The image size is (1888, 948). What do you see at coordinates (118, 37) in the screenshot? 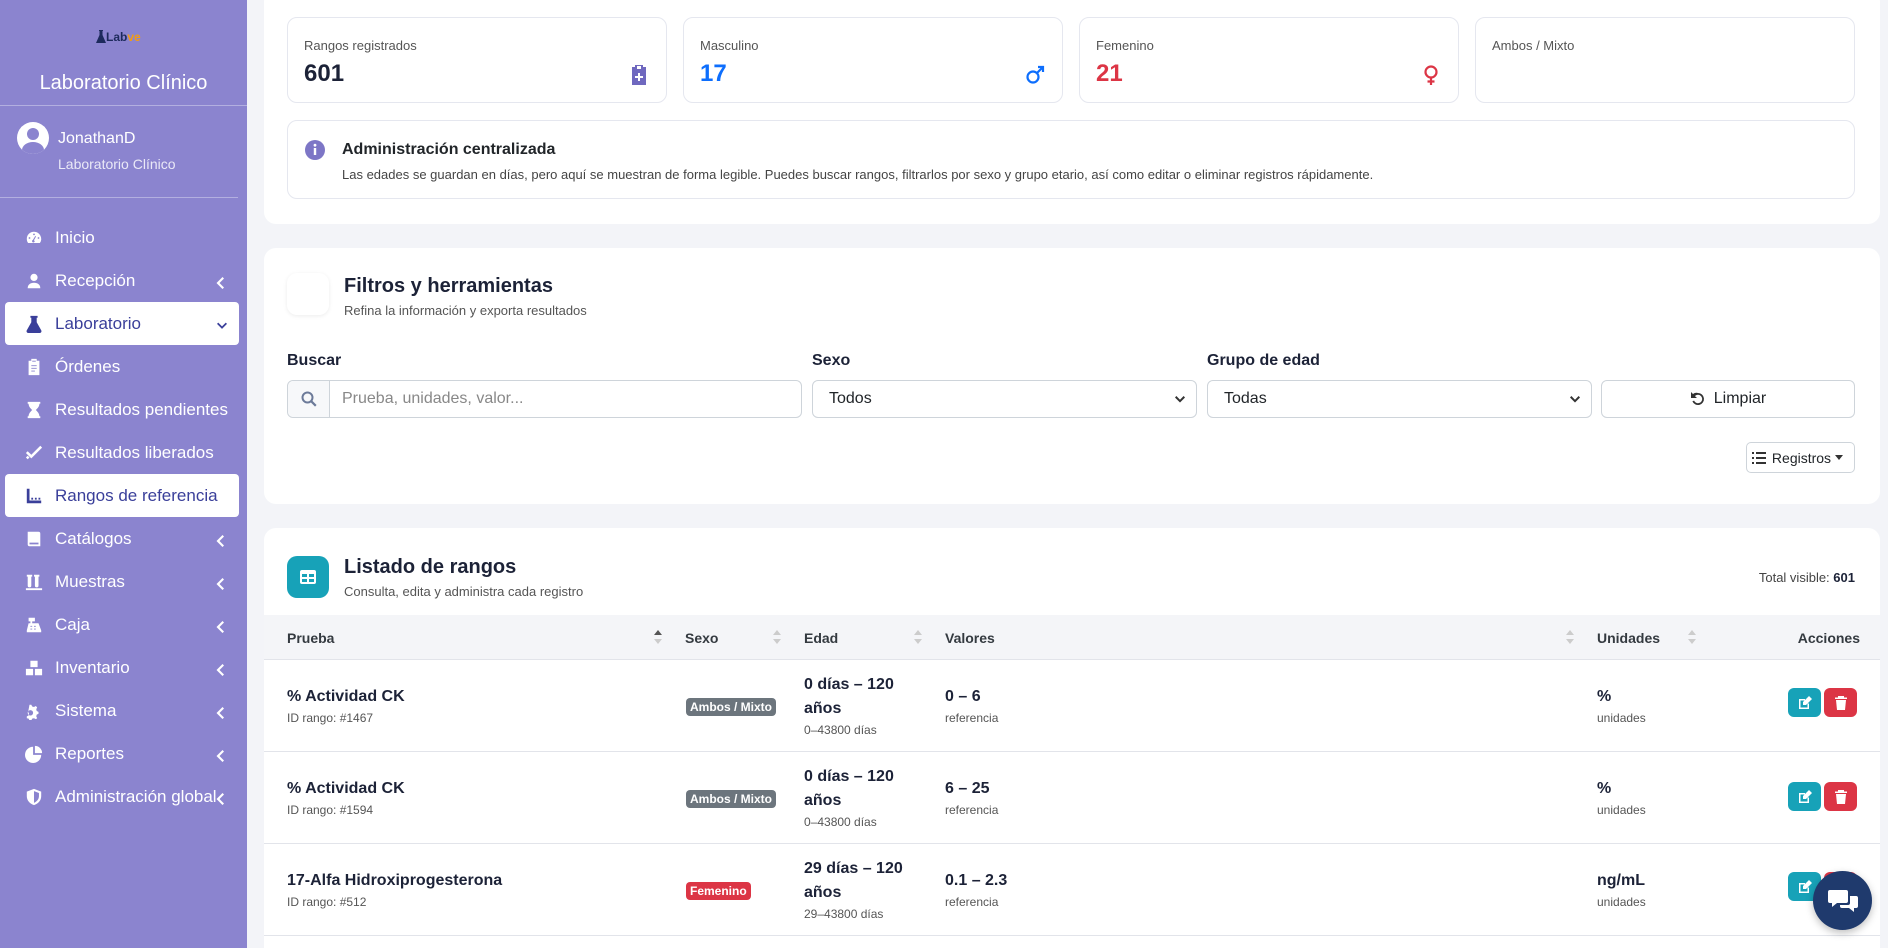
I see `brand-logo: Lab ve` at bounding box center [118, 37].